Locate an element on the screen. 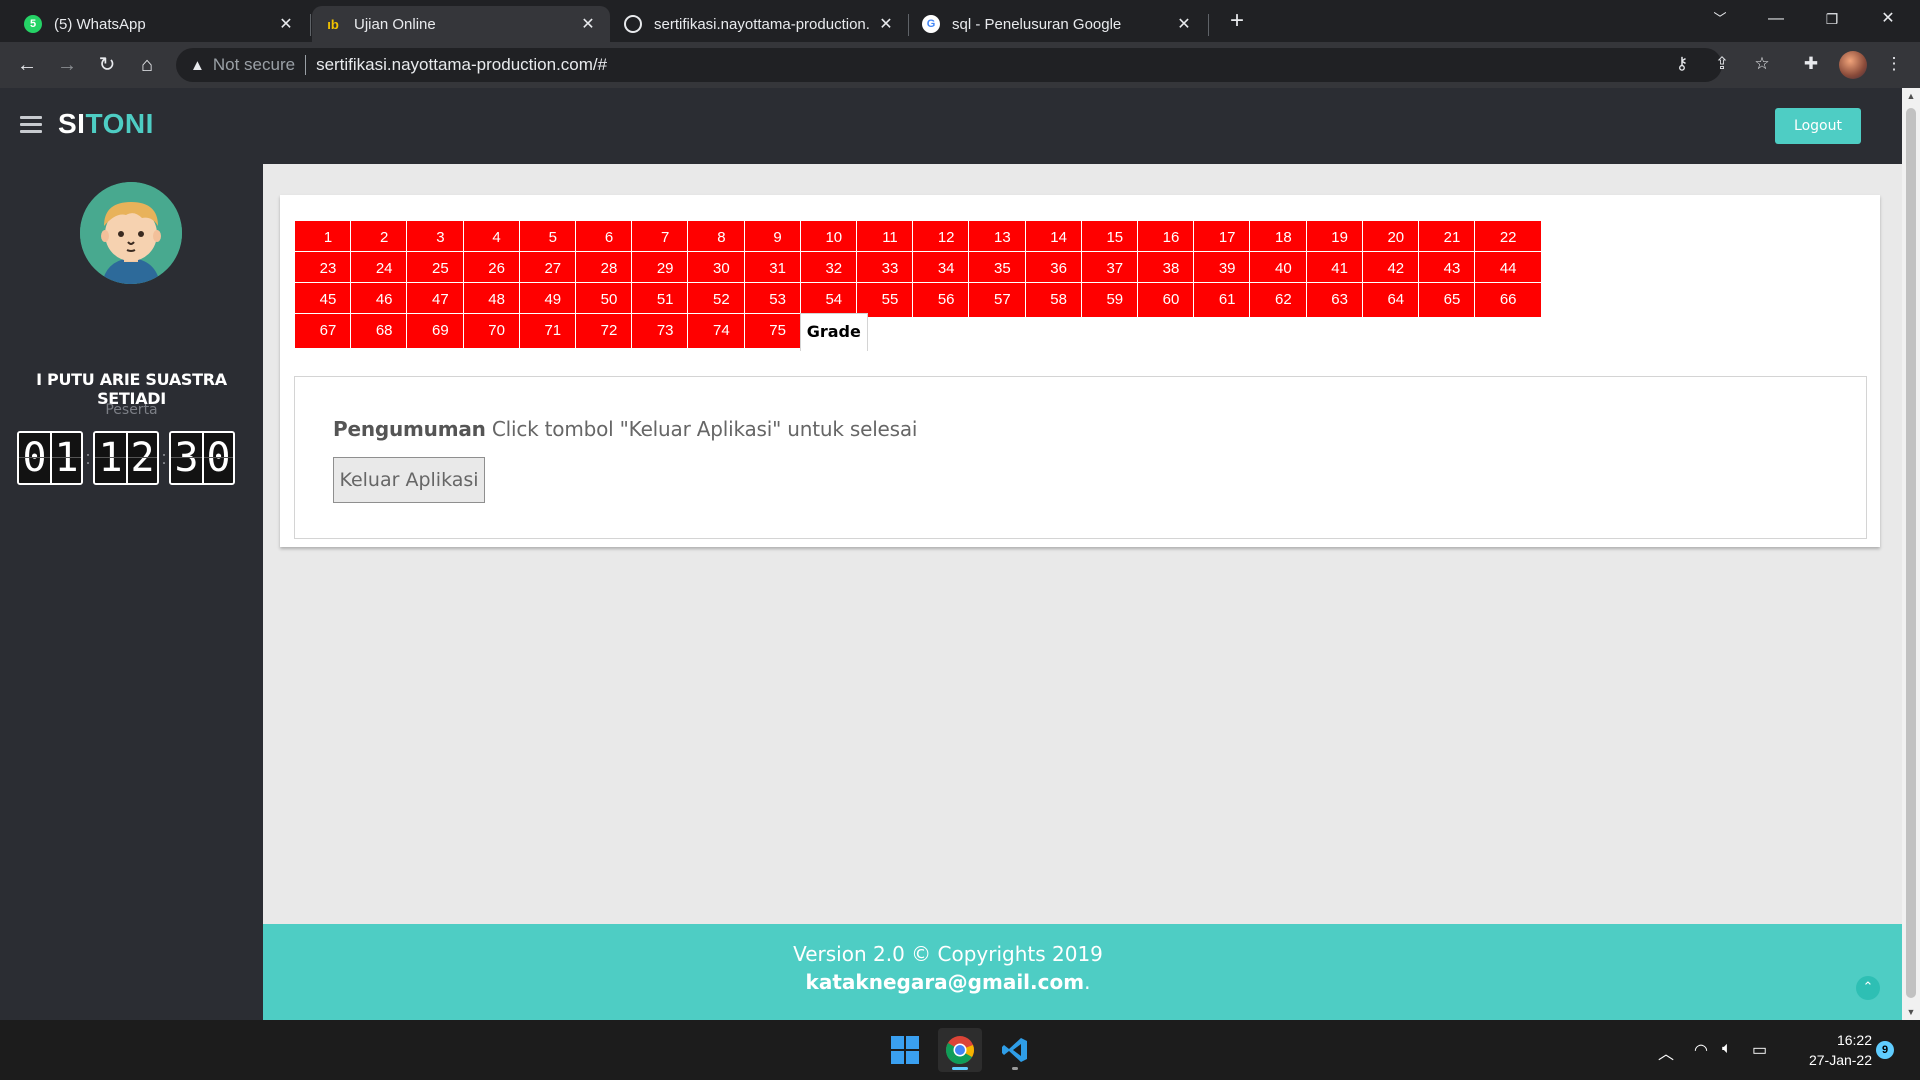  logo-part1: SI is located at coordinates (72, 123).